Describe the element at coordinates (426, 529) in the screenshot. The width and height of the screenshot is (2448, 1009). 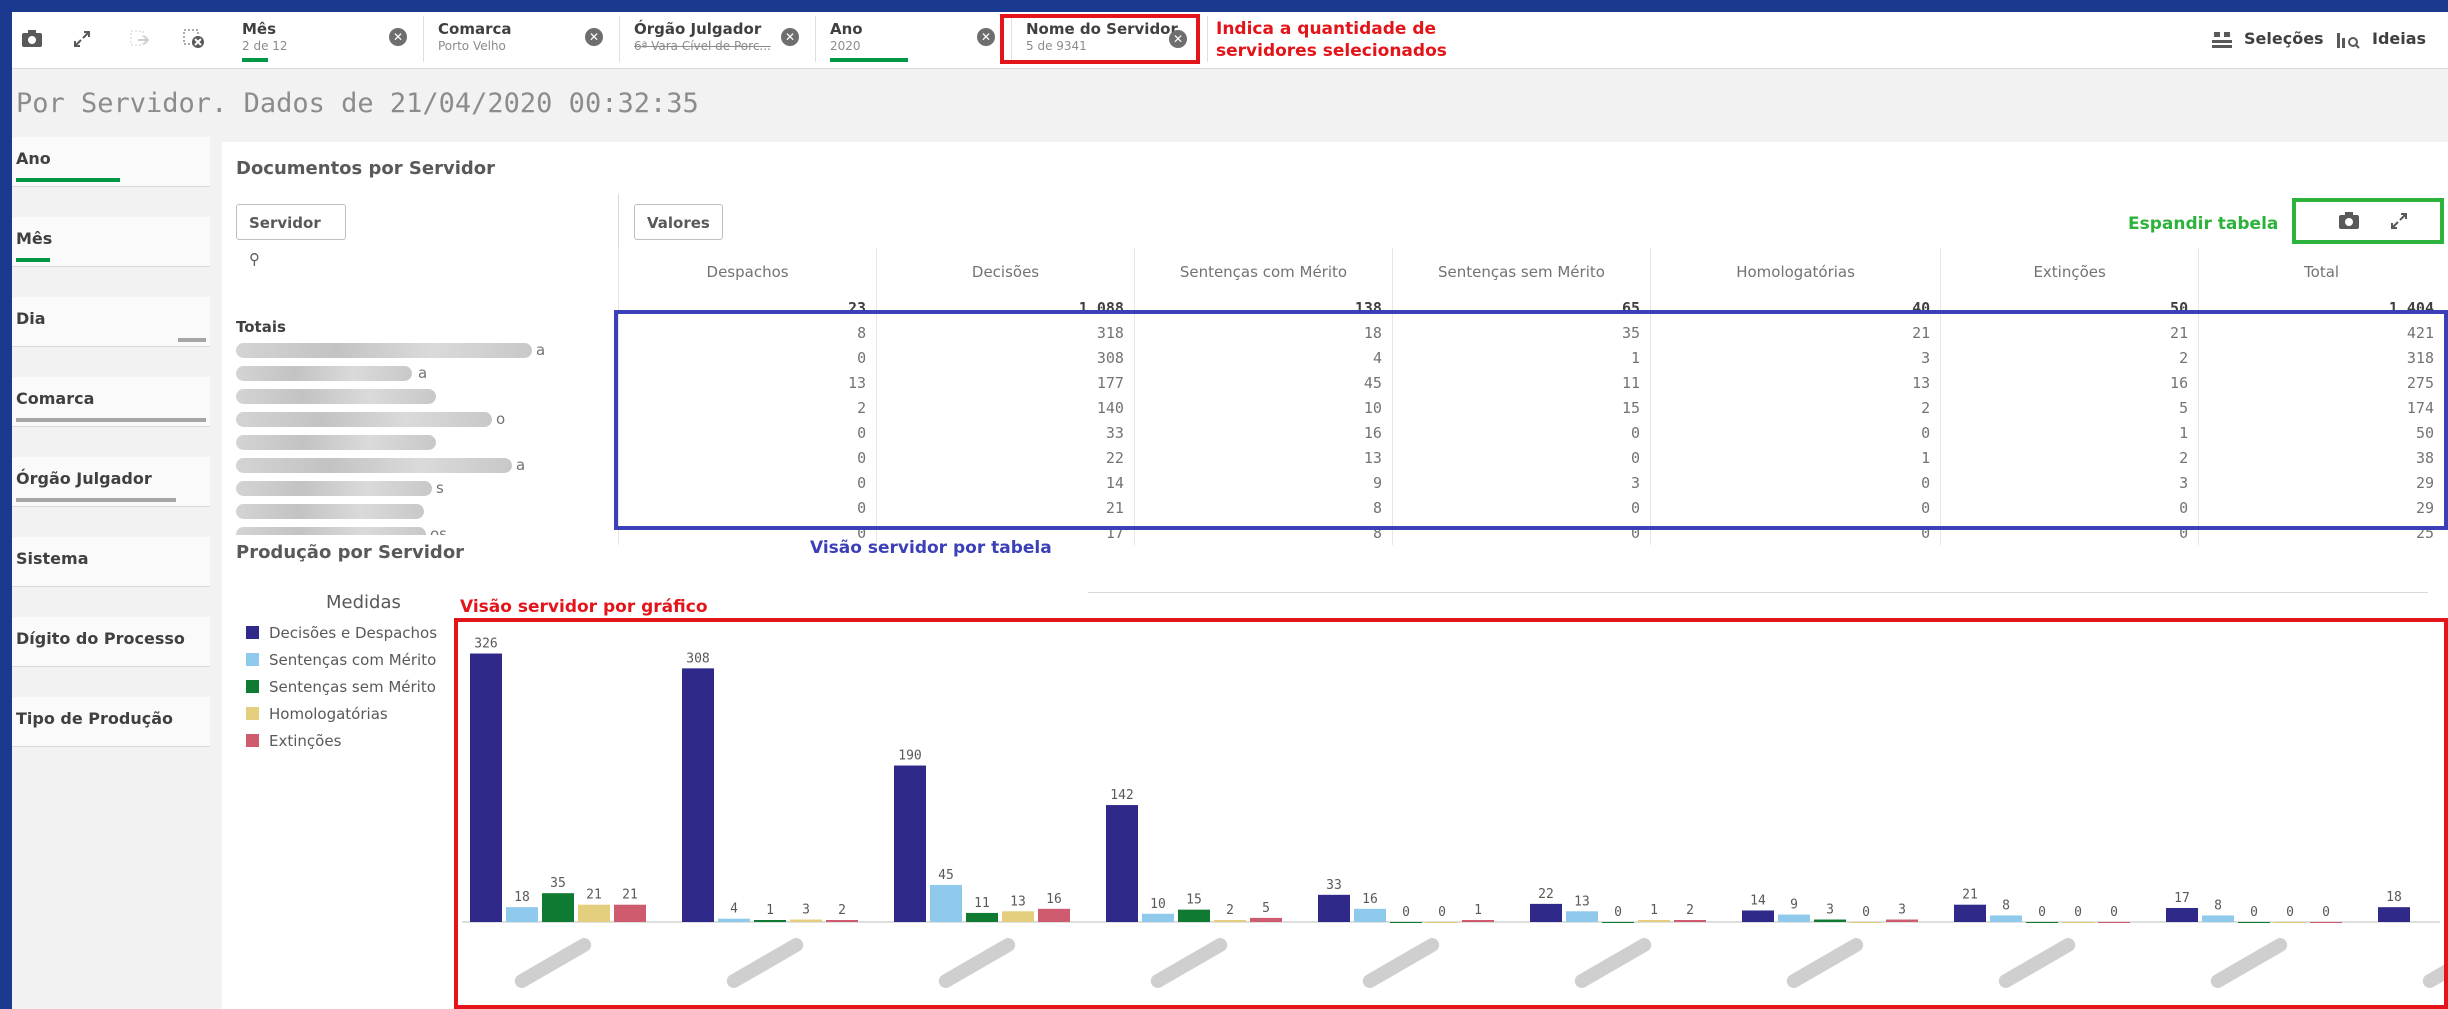
I see `name-row: os` at that location.